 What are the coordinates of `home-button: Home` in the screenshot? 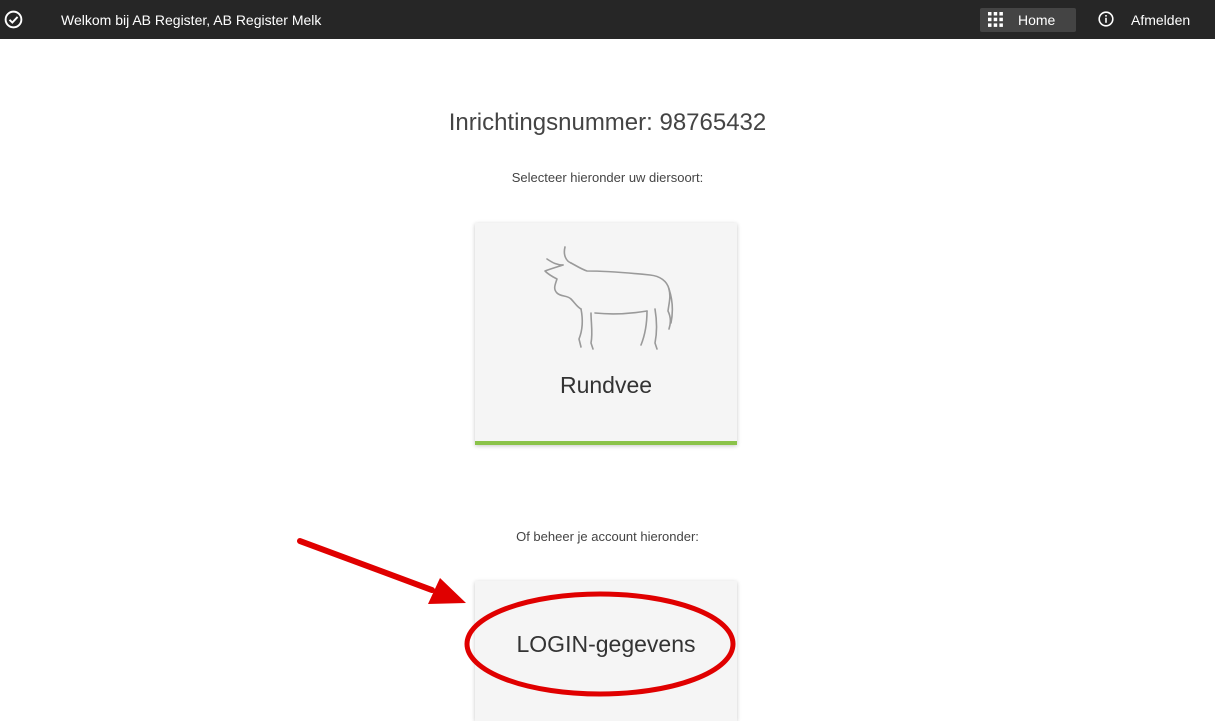 It's located at (1028, 20).